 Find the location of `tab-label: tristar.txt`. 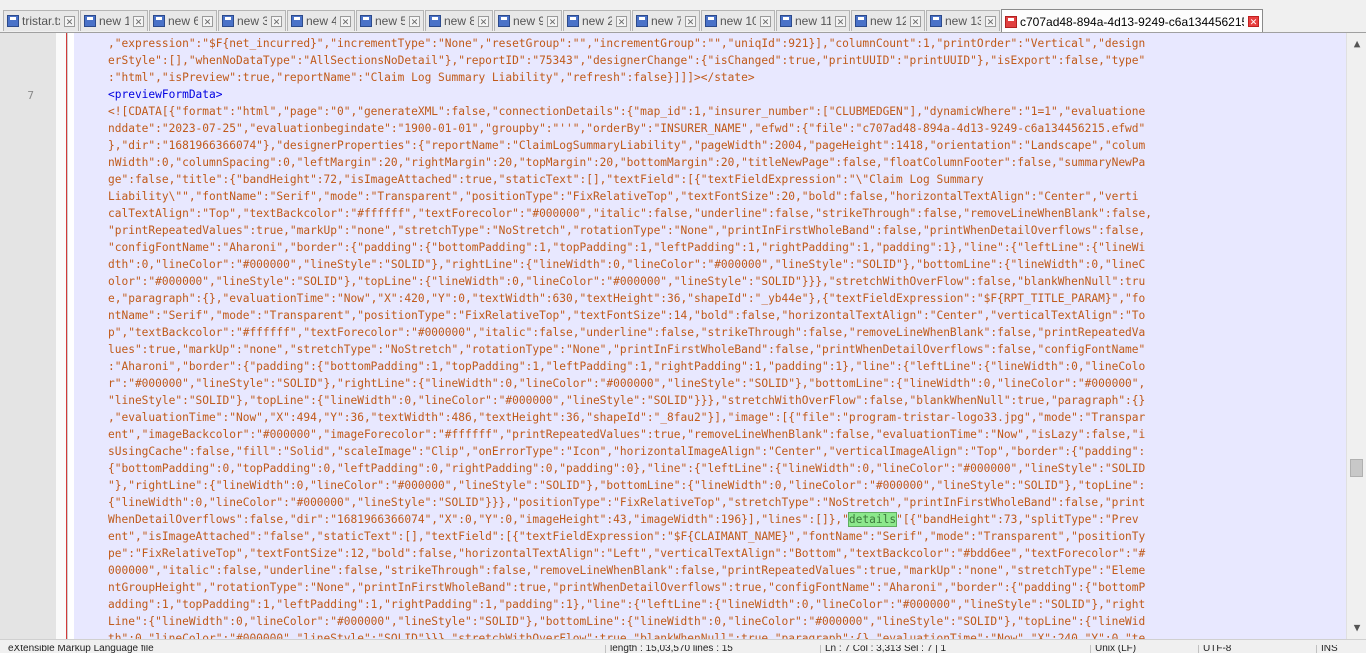

tab-label: tristar.txt is located at coordinates (41, 21).